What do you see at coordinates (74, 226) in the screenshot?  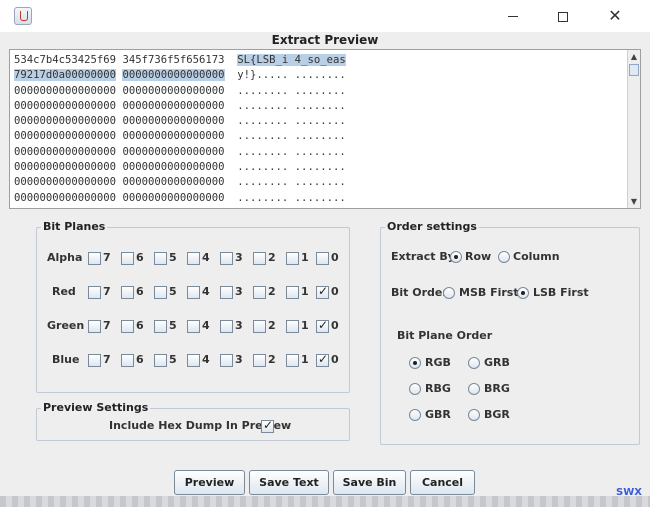 I see `bit-planes-title: Bit Planes` at bounding box center [74, 226].